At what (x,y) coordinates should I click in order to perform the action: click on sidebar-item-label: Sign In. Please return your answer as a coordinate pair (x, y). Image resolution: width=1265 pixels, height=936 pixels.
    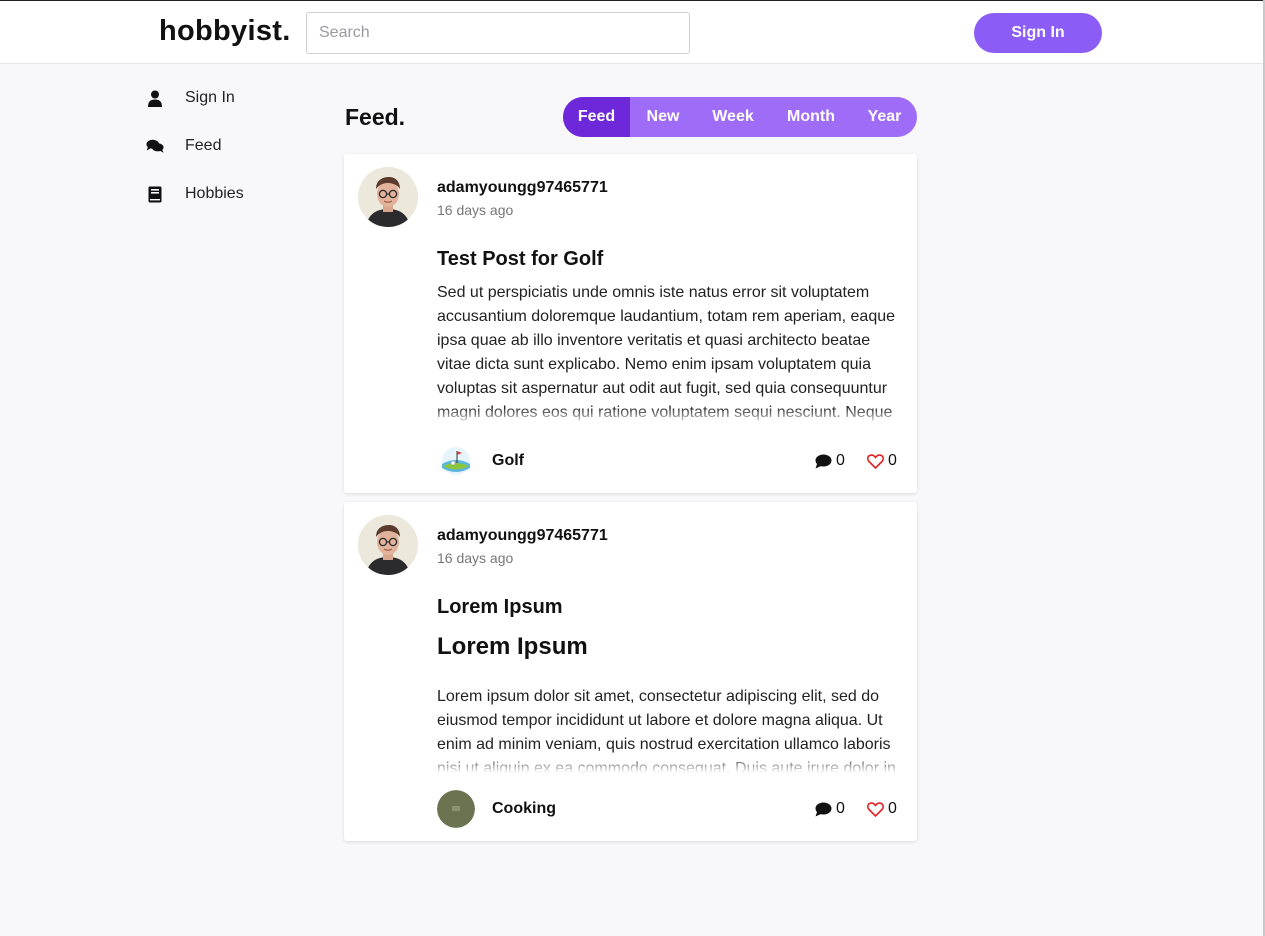
    Looking at the image, I should click on (210, 97).